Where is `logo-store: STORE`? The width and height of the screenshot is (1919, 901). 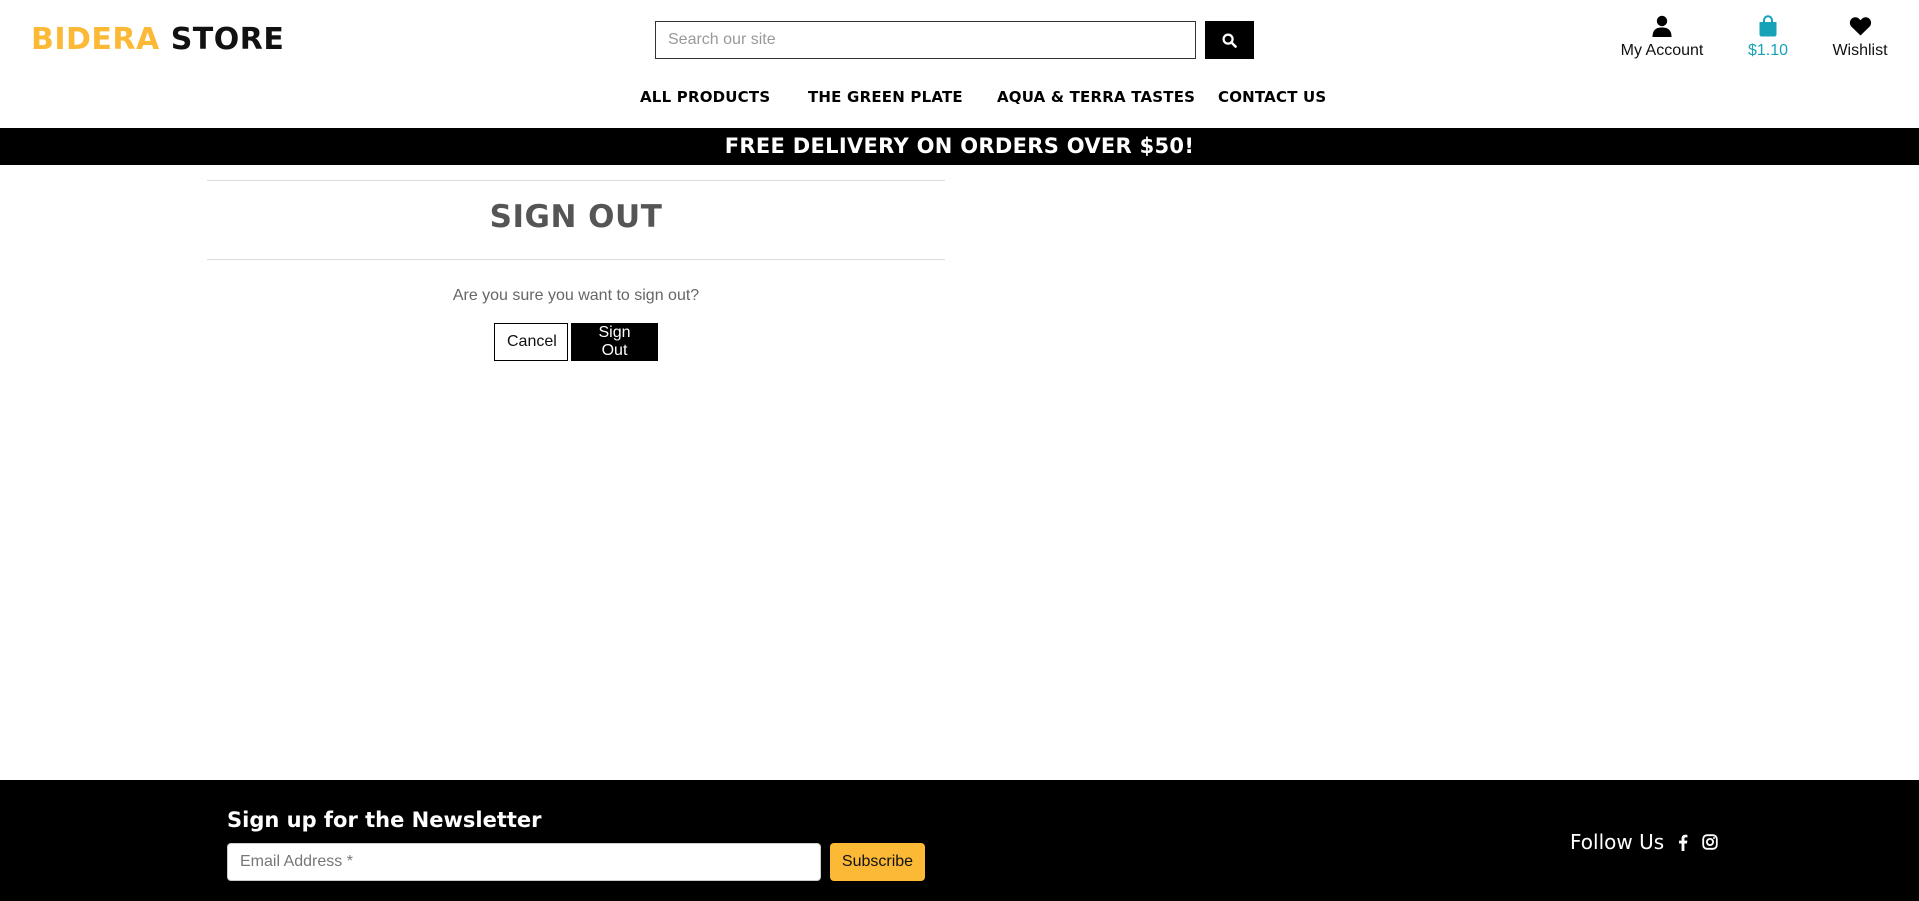 logo-store: STORE is located at coordinates (228, 39).